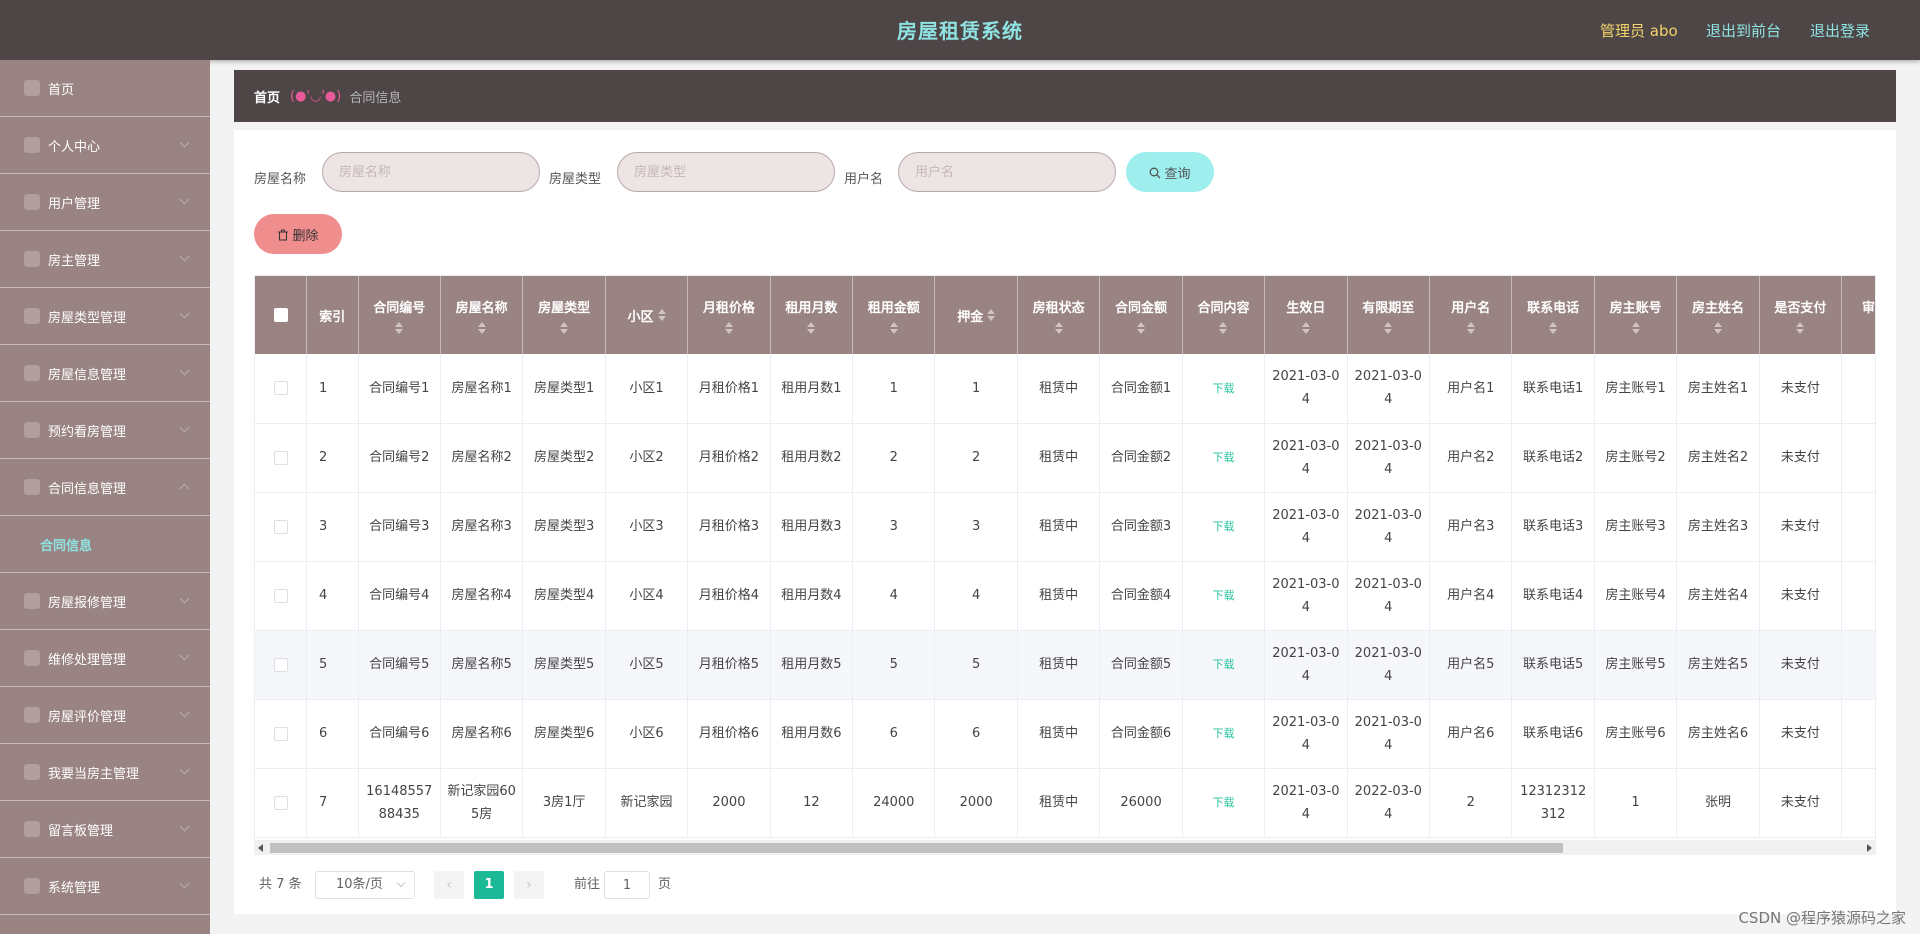 Image resolution: width=1920 pixels, height=934 pixels. What do you see at coordinates (1141, 315) in the screenshot?
I see `column-header: 合同金额` at bounding box center [1141, 315].